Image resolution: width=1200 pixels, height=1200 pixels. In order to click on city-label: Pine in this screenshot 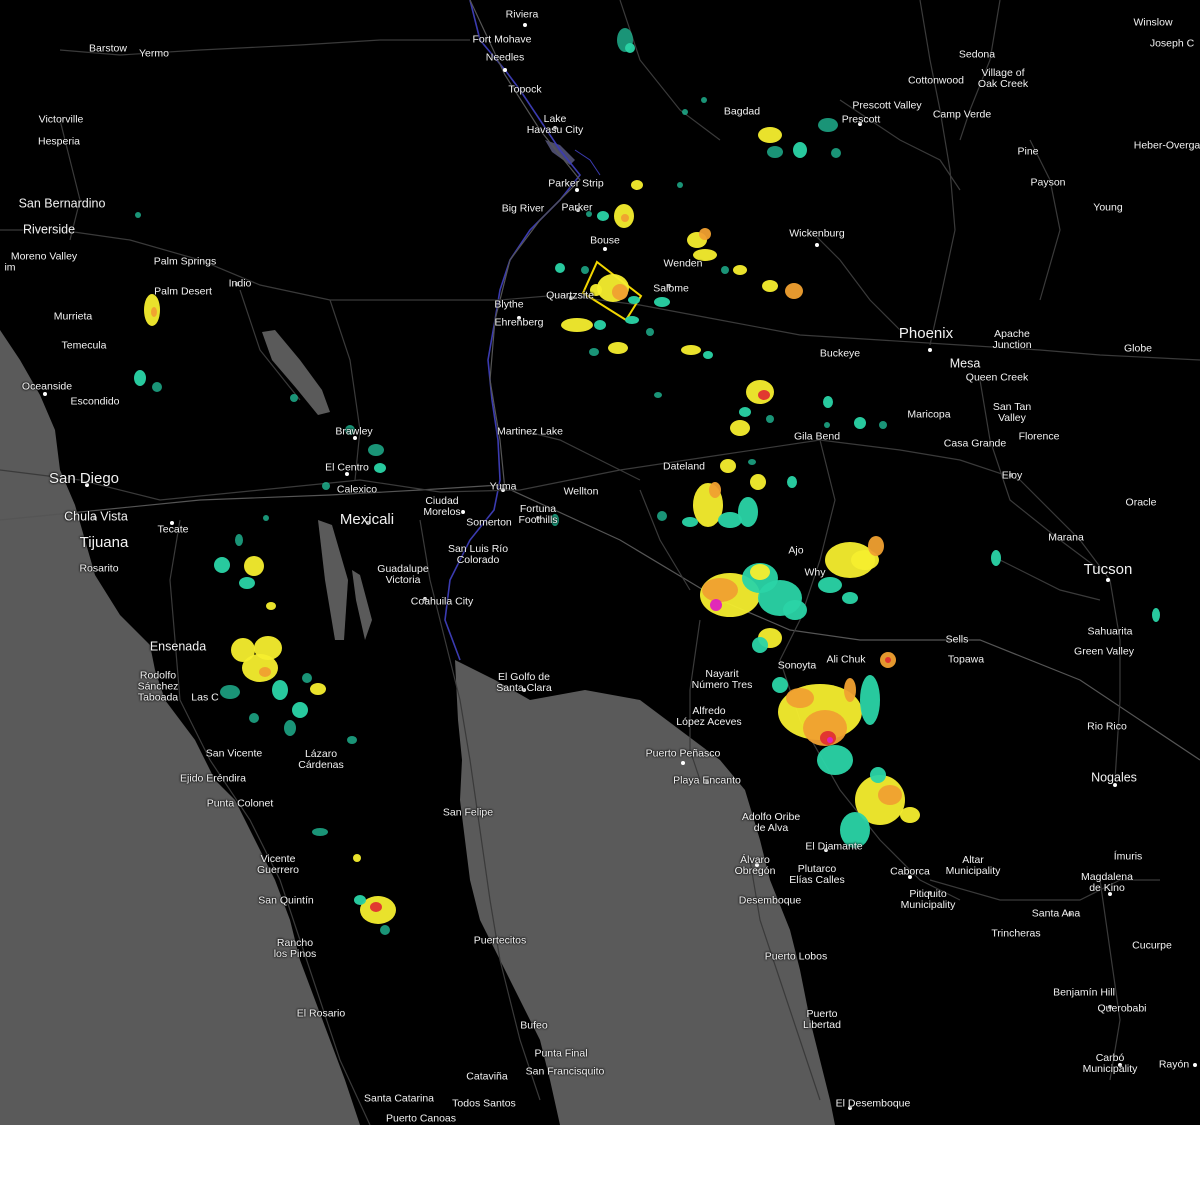, I will do `click(1028, 151)`.